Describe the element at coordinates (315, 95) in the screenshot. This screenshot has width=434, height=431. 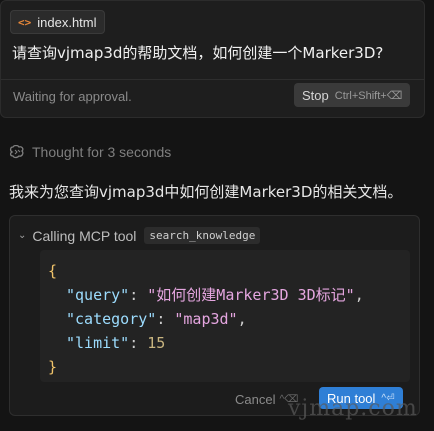
I see `stop-button-label: Stop` at that location.